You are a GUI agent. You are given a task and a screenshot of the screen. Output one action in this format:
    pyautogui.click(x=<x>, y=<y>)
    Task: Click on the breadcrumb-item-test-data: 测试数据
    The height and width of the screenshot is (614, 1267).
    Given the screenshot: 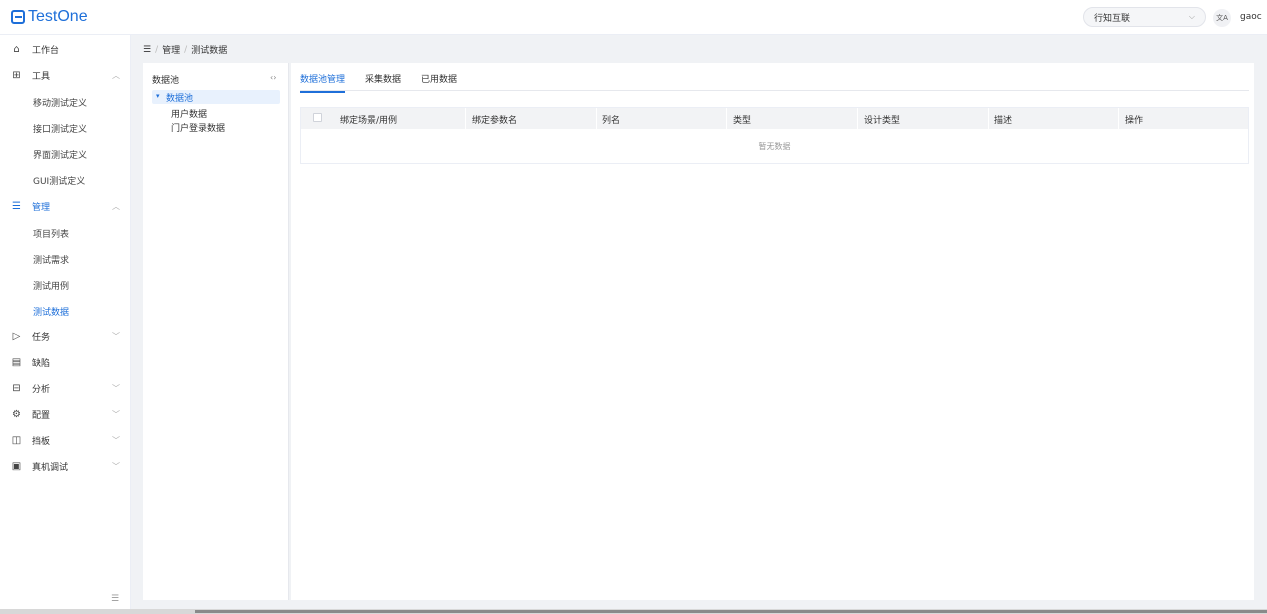 What is the action you would take?
    pyautogui.click(x=209, y=51)
    